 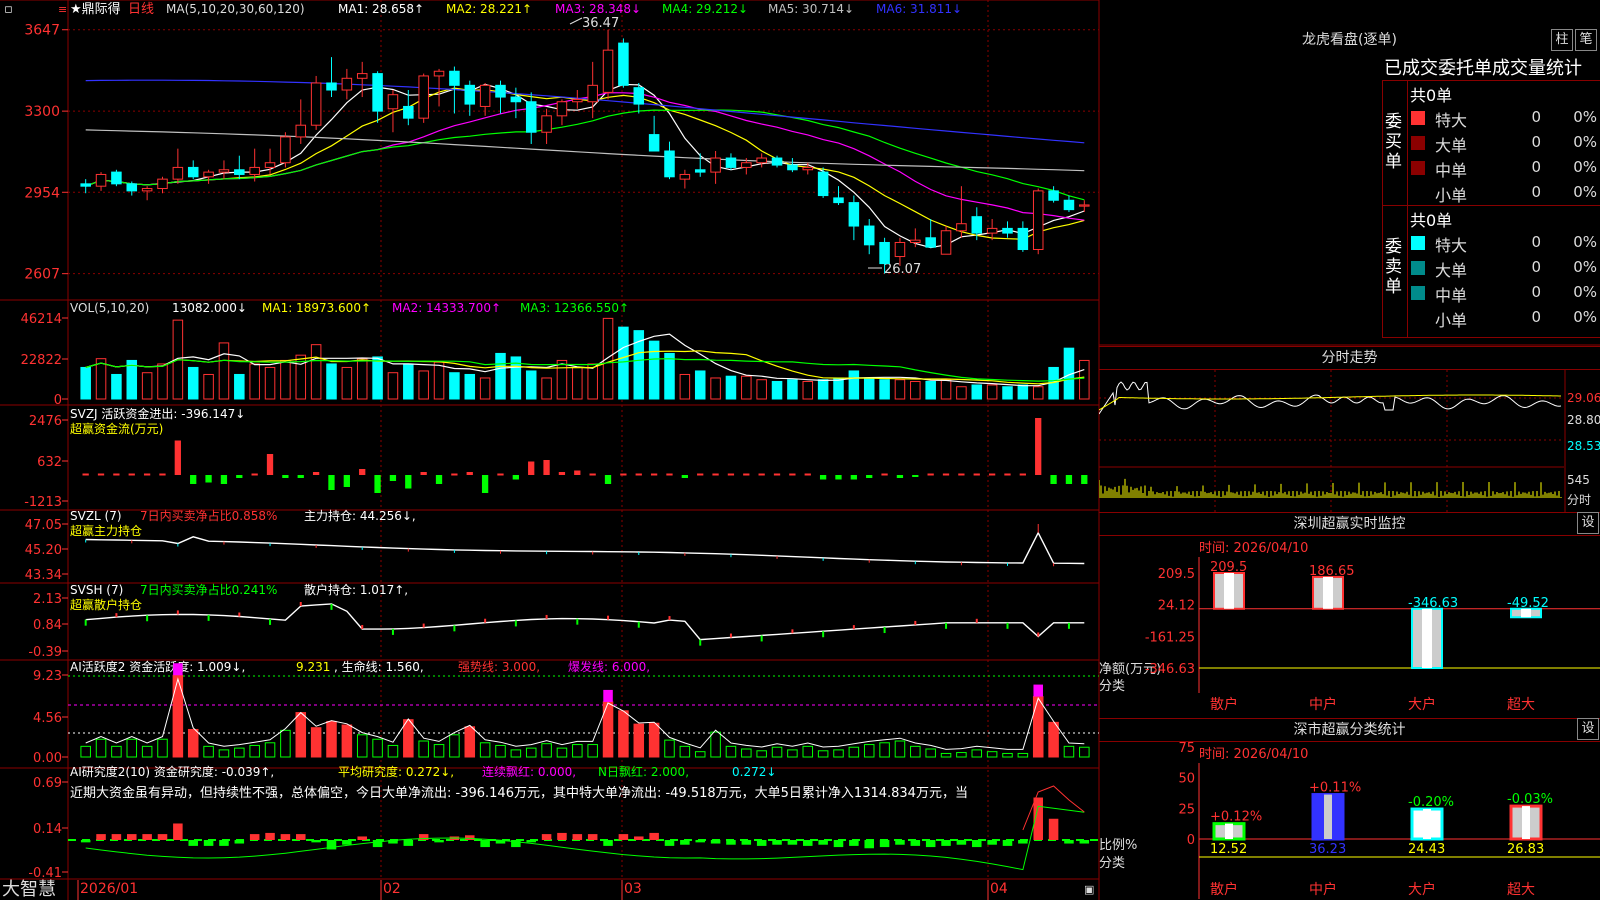 I want to click on period-label: 日线, so click(x=141, y=9).